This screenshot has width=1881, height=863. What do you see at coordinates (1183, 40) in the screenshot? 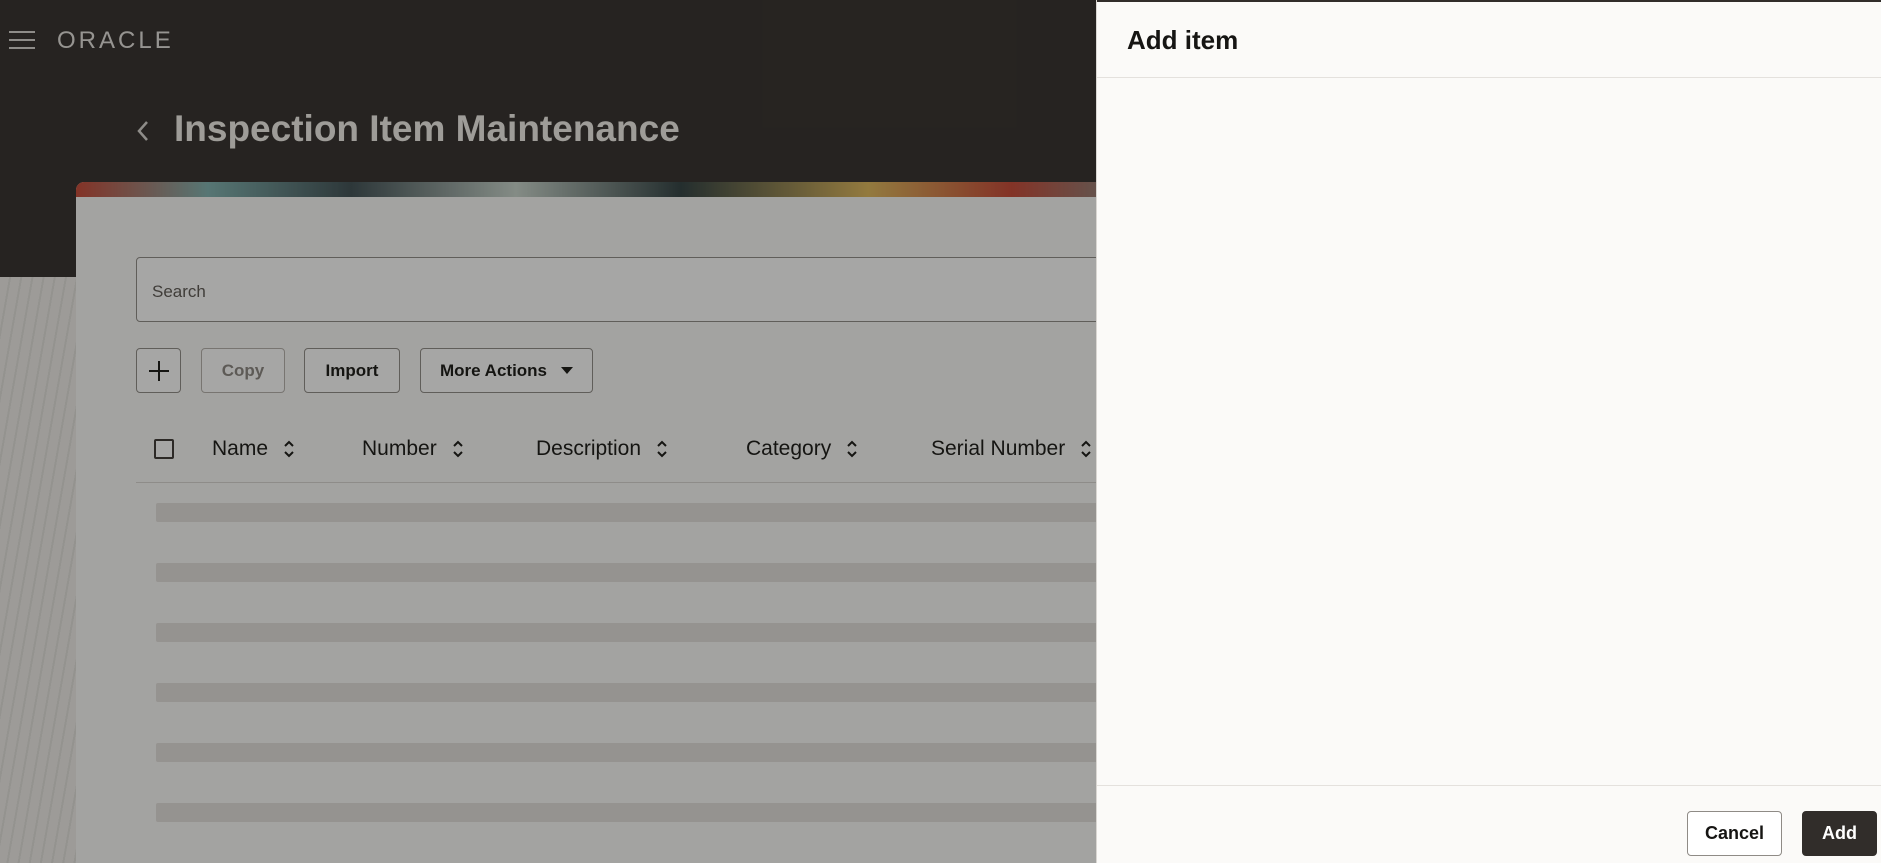
I see `drawer-title: Add item` at bounding box center [1183, 40].